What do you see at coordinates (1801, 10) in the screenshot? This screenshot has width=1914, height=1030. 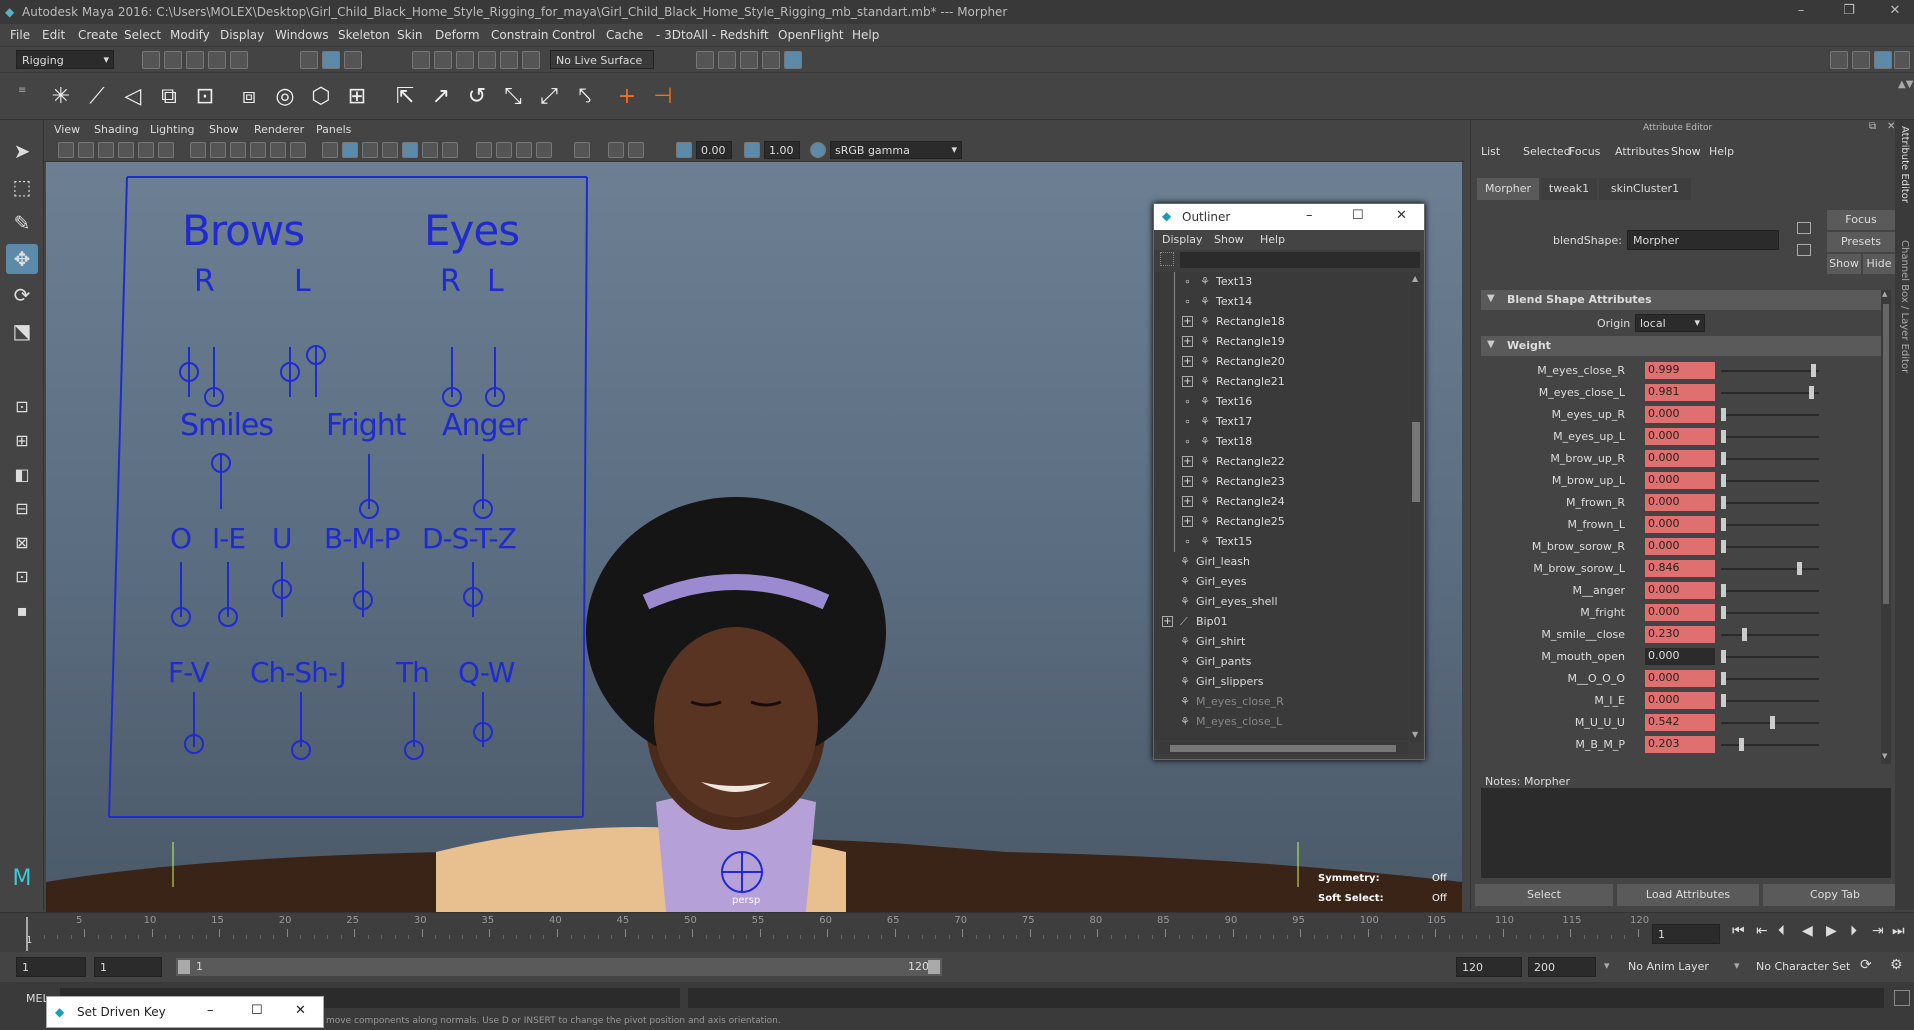 I see `minimize-button: –` at bounding box center [1801, 10].